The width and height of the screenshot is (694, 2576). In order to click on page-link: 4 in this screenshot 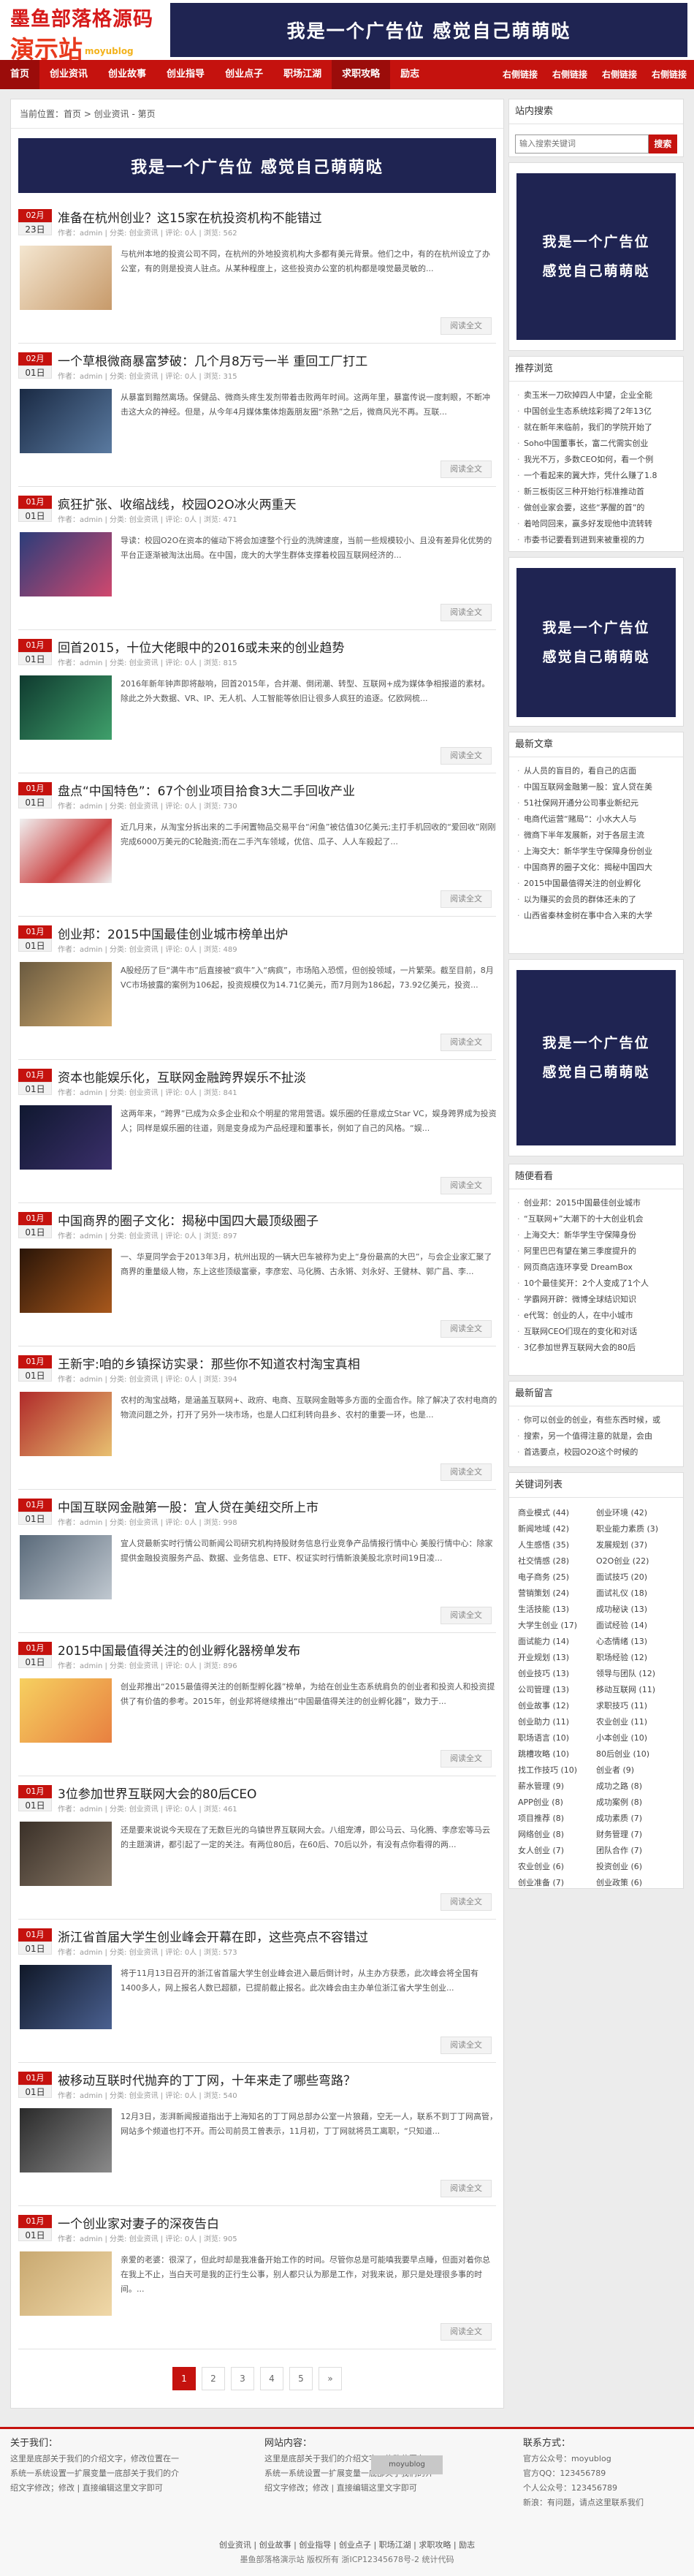, I will do `click(271, 2378)`.